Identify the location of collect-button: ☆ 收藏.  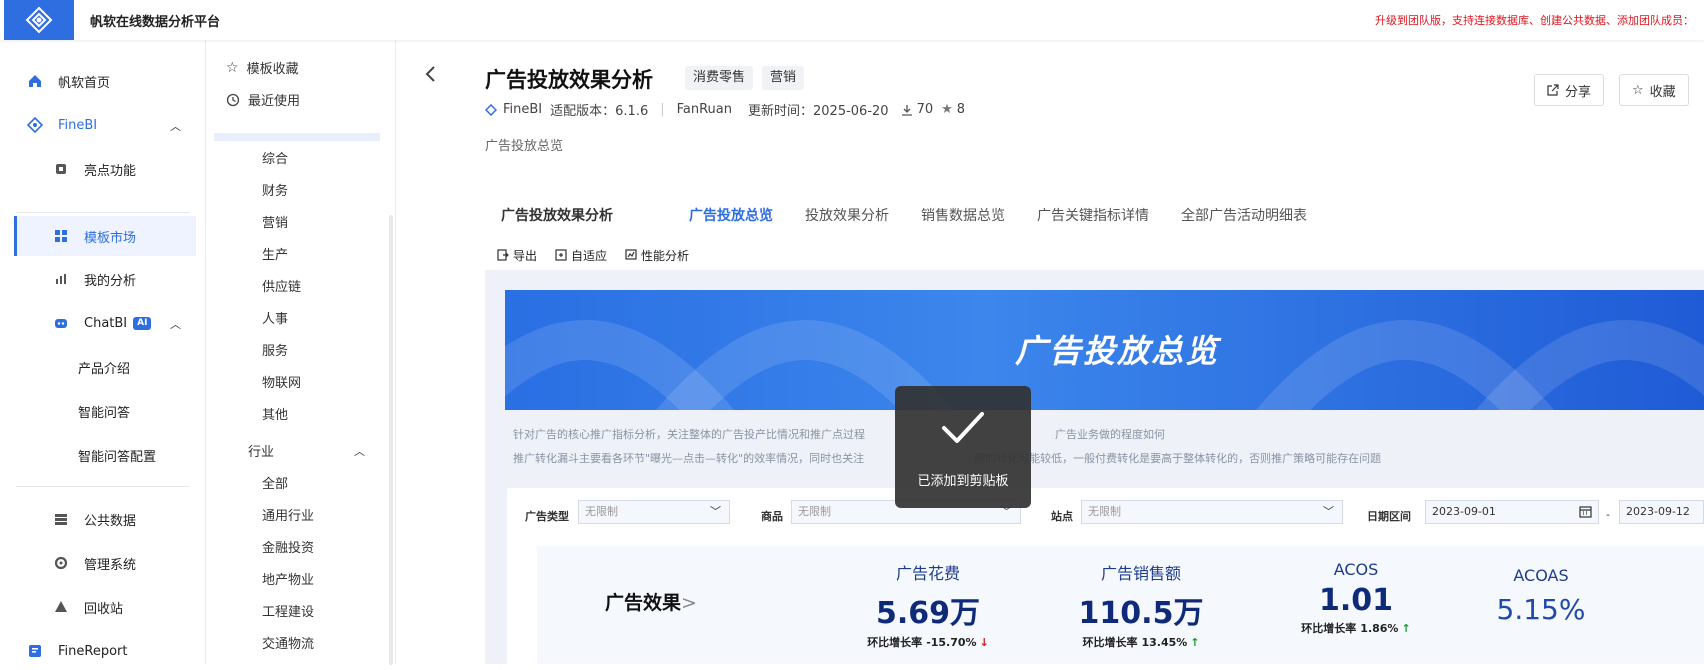
(1654, 90).